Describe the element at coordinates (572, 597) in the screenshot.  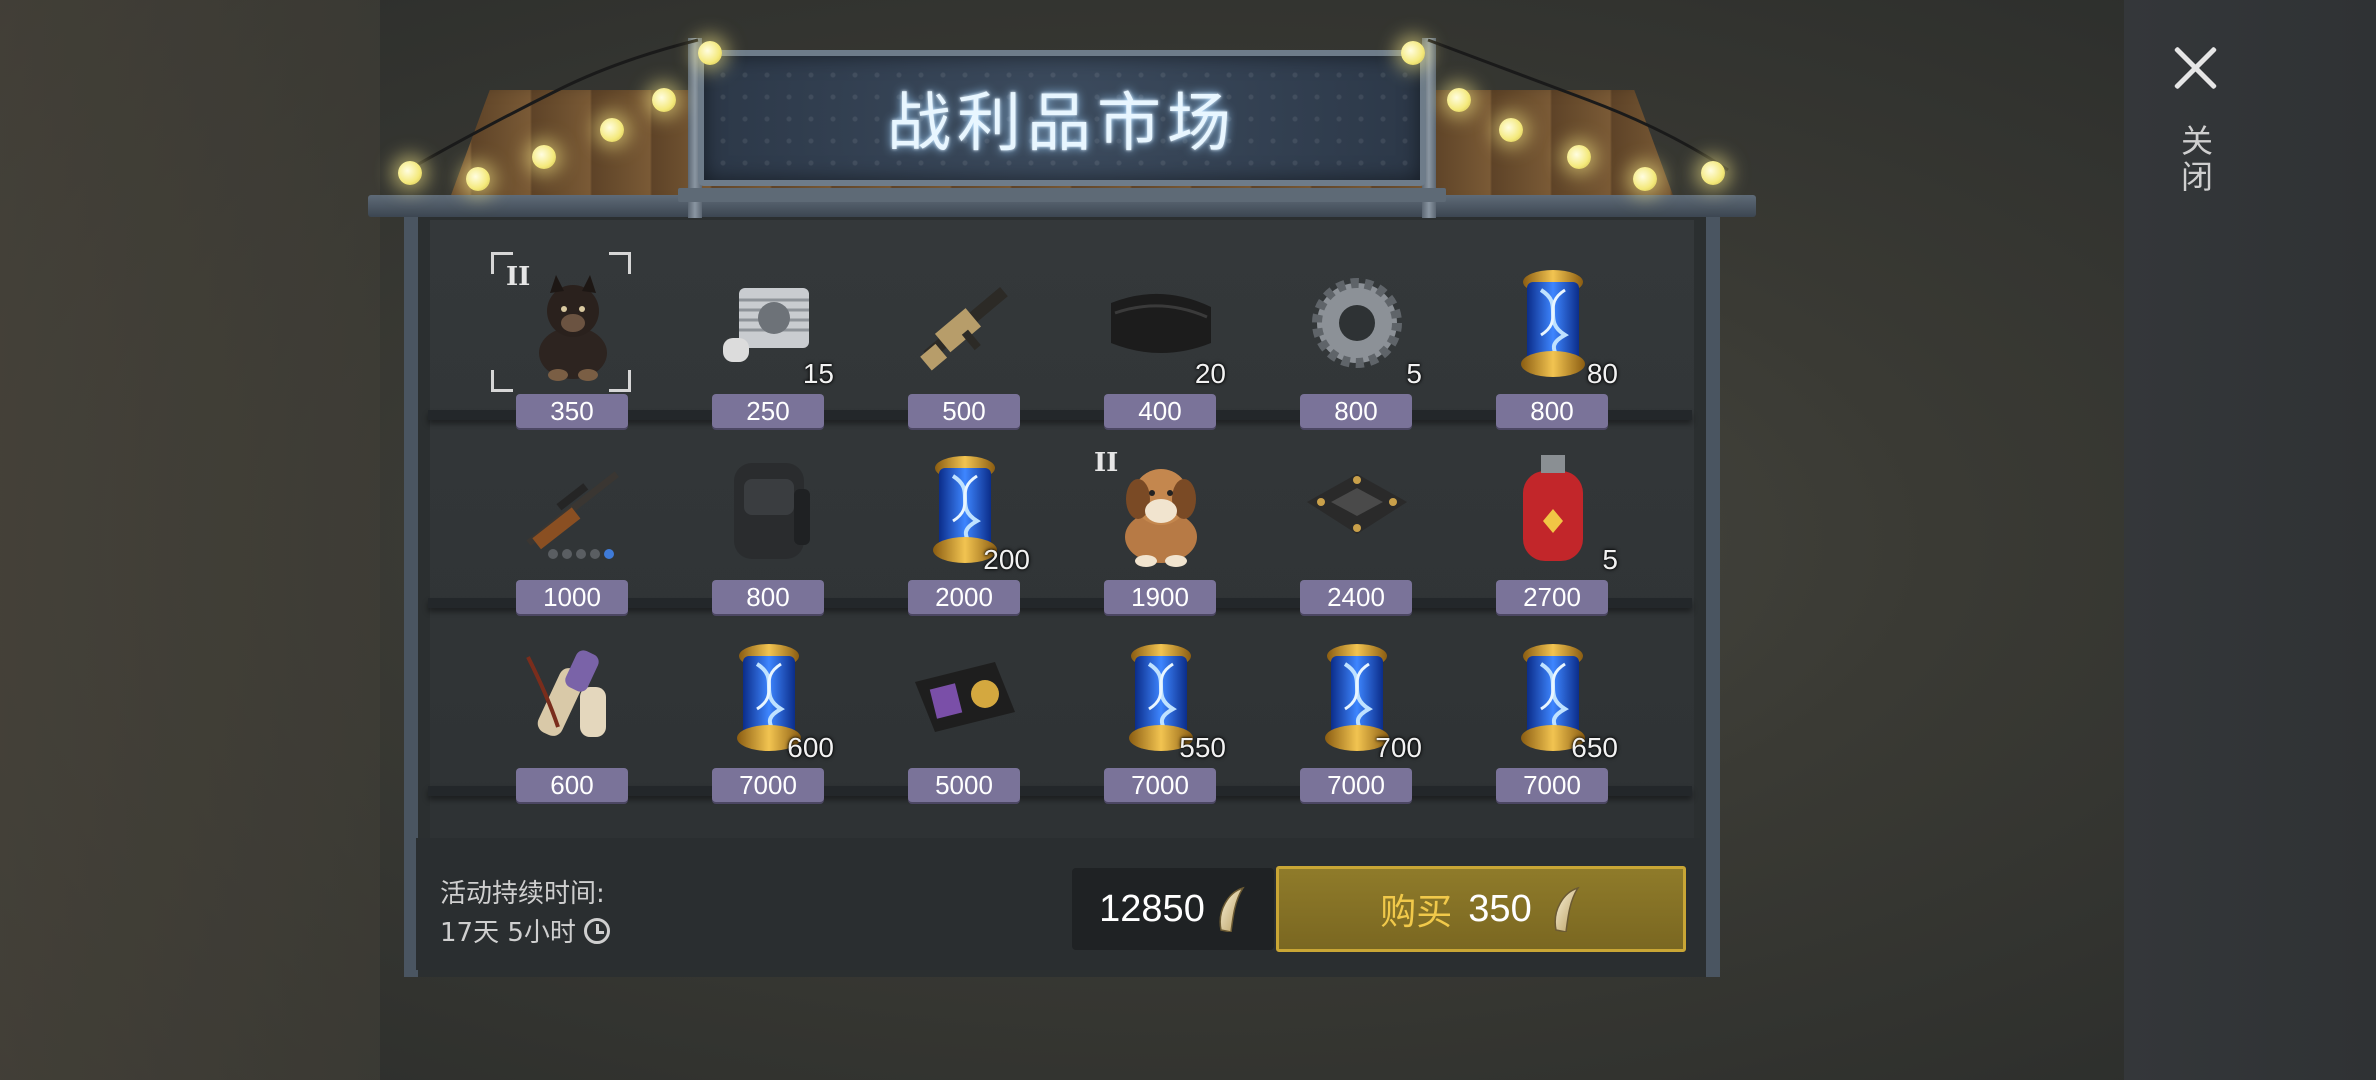
I see `item-price: 1000` at that location.